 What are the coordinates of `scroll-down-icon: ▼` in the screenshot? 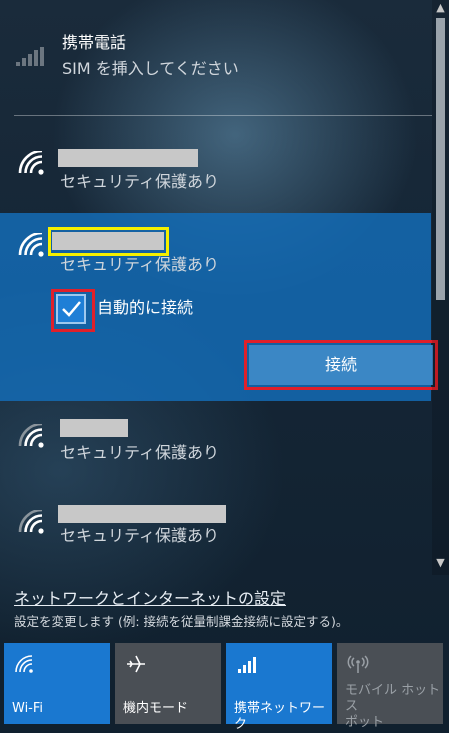 It's located at (440, 563).